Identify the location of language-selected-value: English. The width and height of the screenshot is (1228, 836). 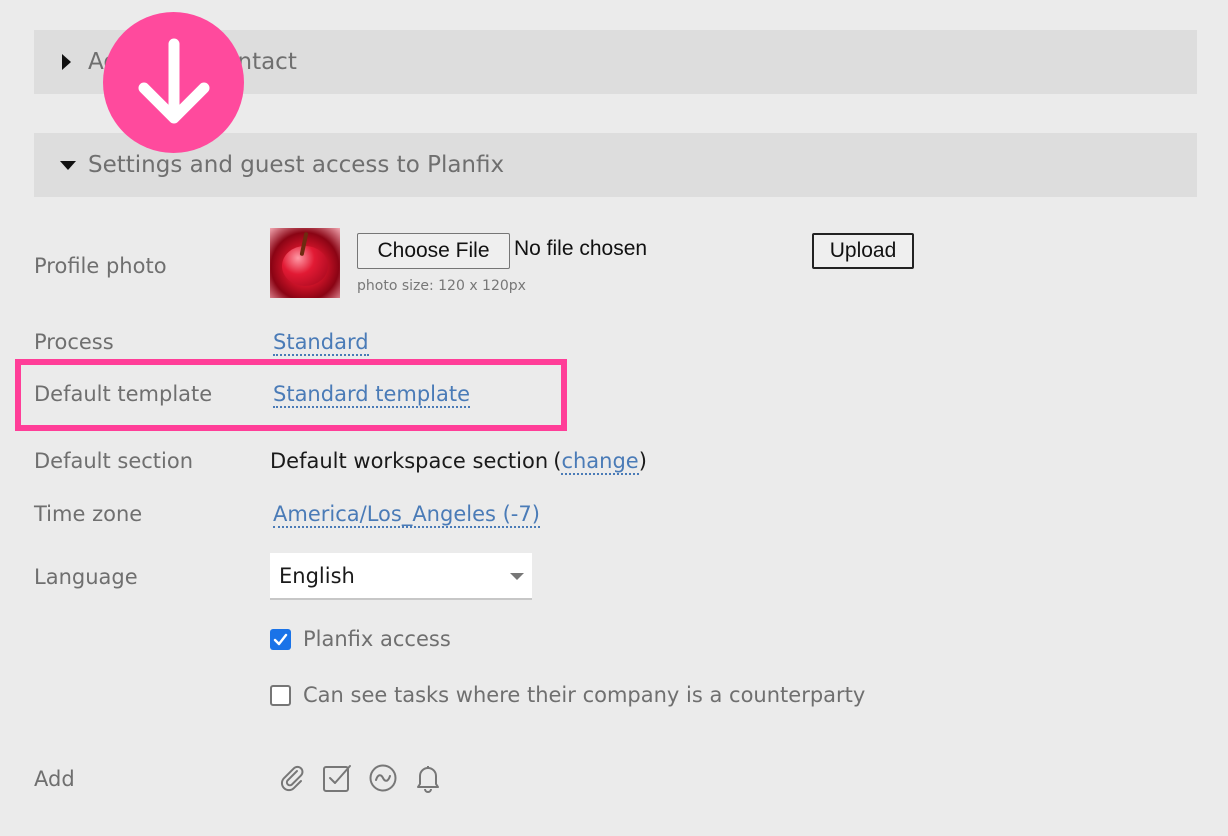
(317, 575).